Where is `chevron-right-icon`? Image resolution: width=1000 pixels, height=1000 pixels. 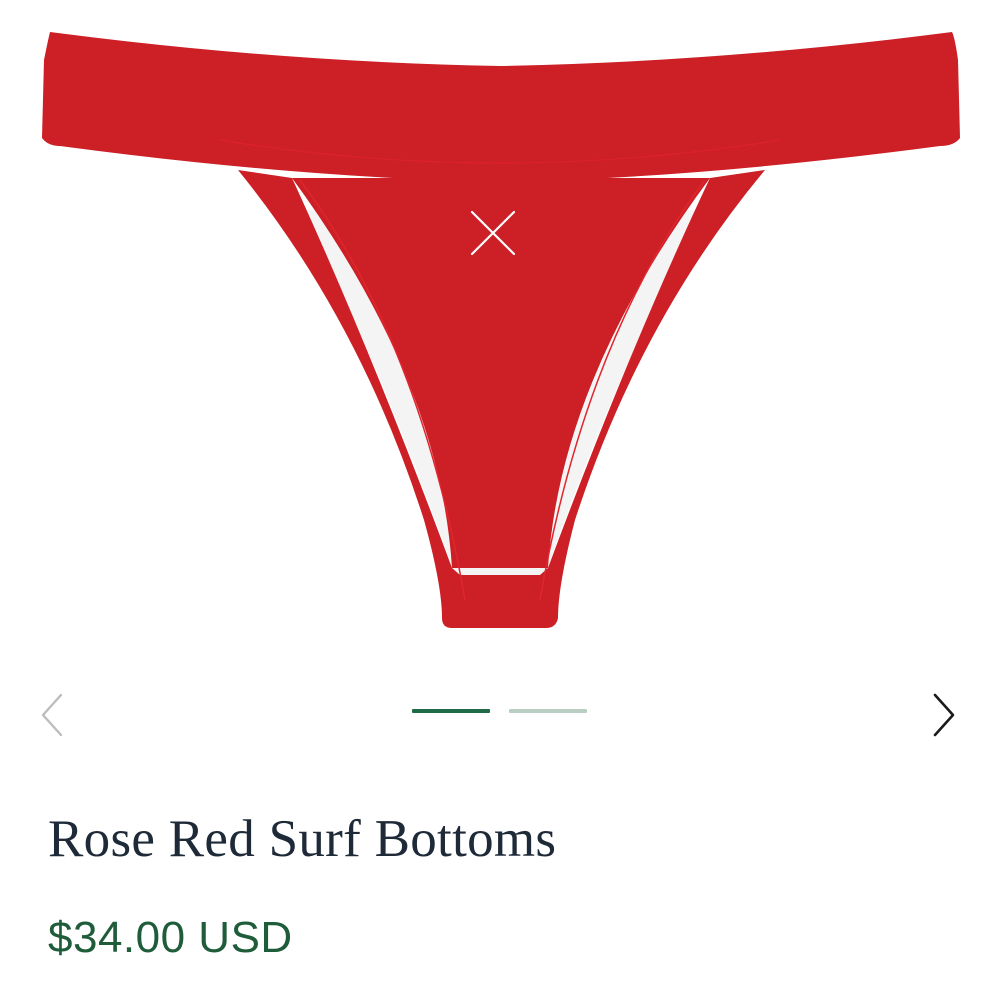
chevron-right-icon is located at coordinates (944, 715).